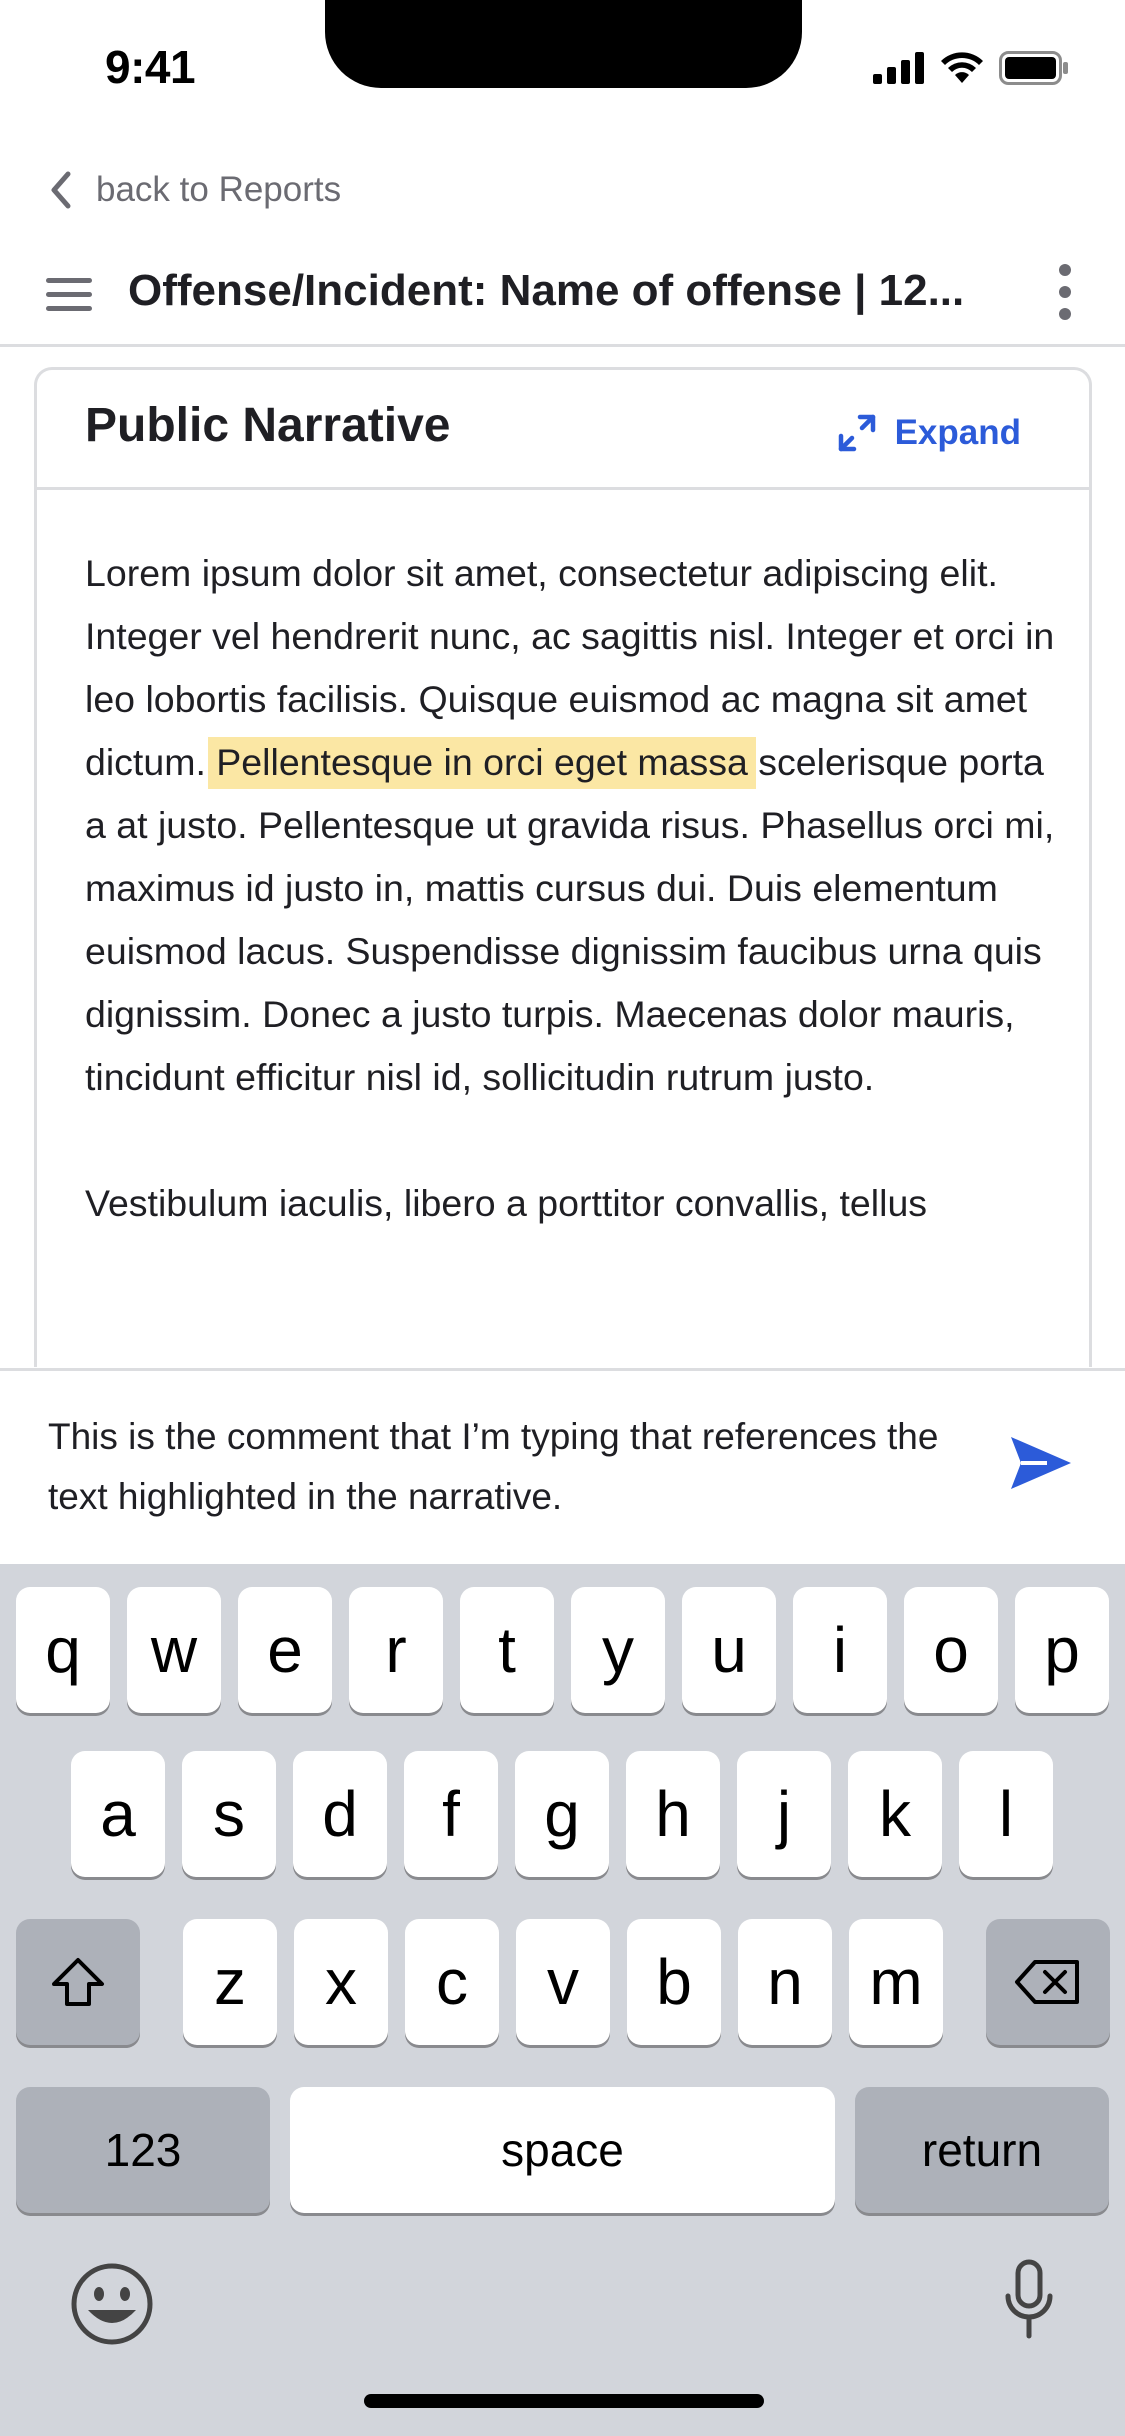 The height and width of the screenshot is (2436, 1125). I want to click on key-t: t, so click(507, 1650).